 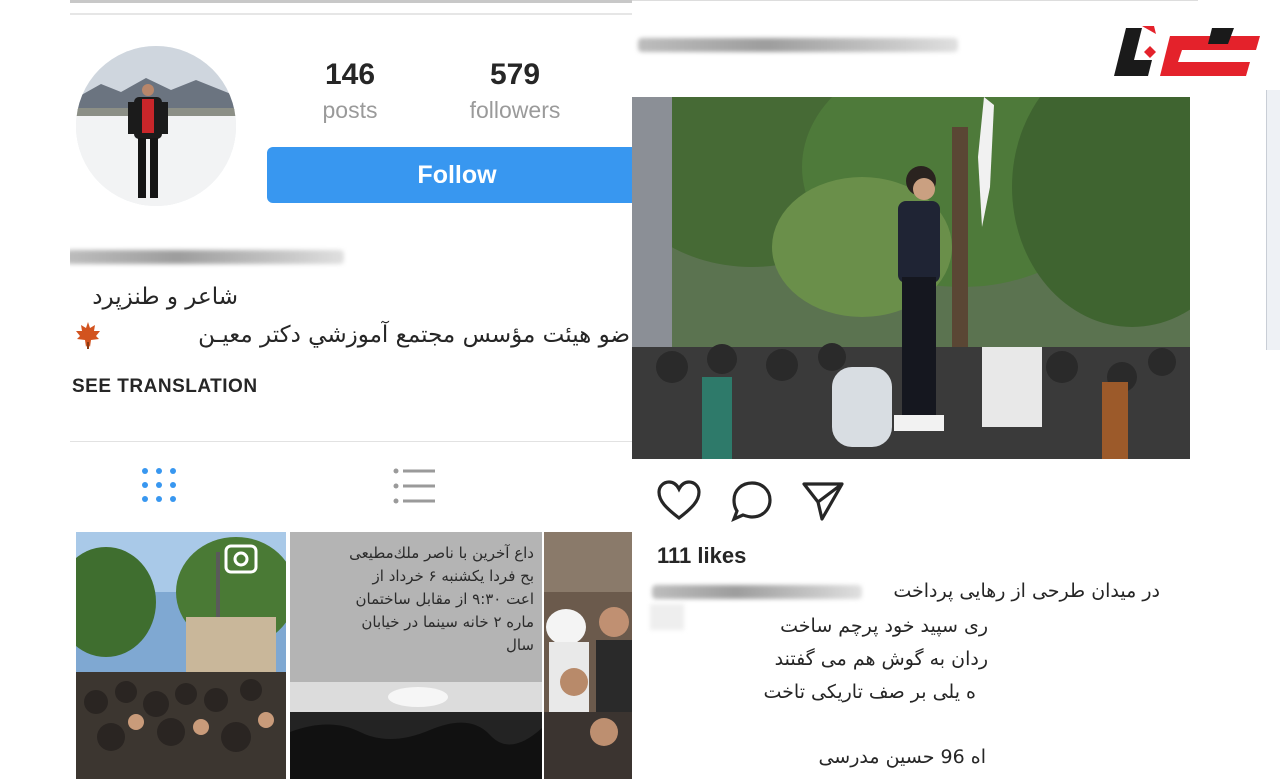 What do you see at coordinates (1026, 591) in the screenshot?
I see `caption-line-1: در ميدان طرحی از رهايی پرداخت` at bounding box center [1026, 591].